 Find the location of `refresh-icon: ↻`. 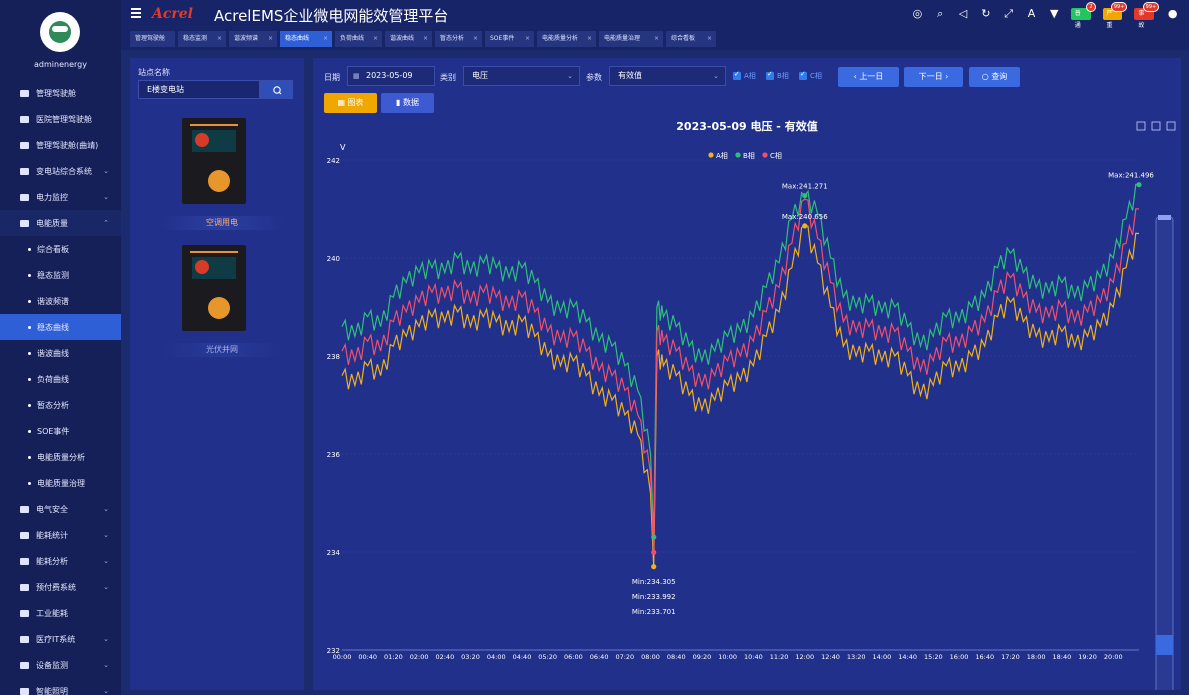

refresh-icon: ↻ is located at coordinates (985, 13).